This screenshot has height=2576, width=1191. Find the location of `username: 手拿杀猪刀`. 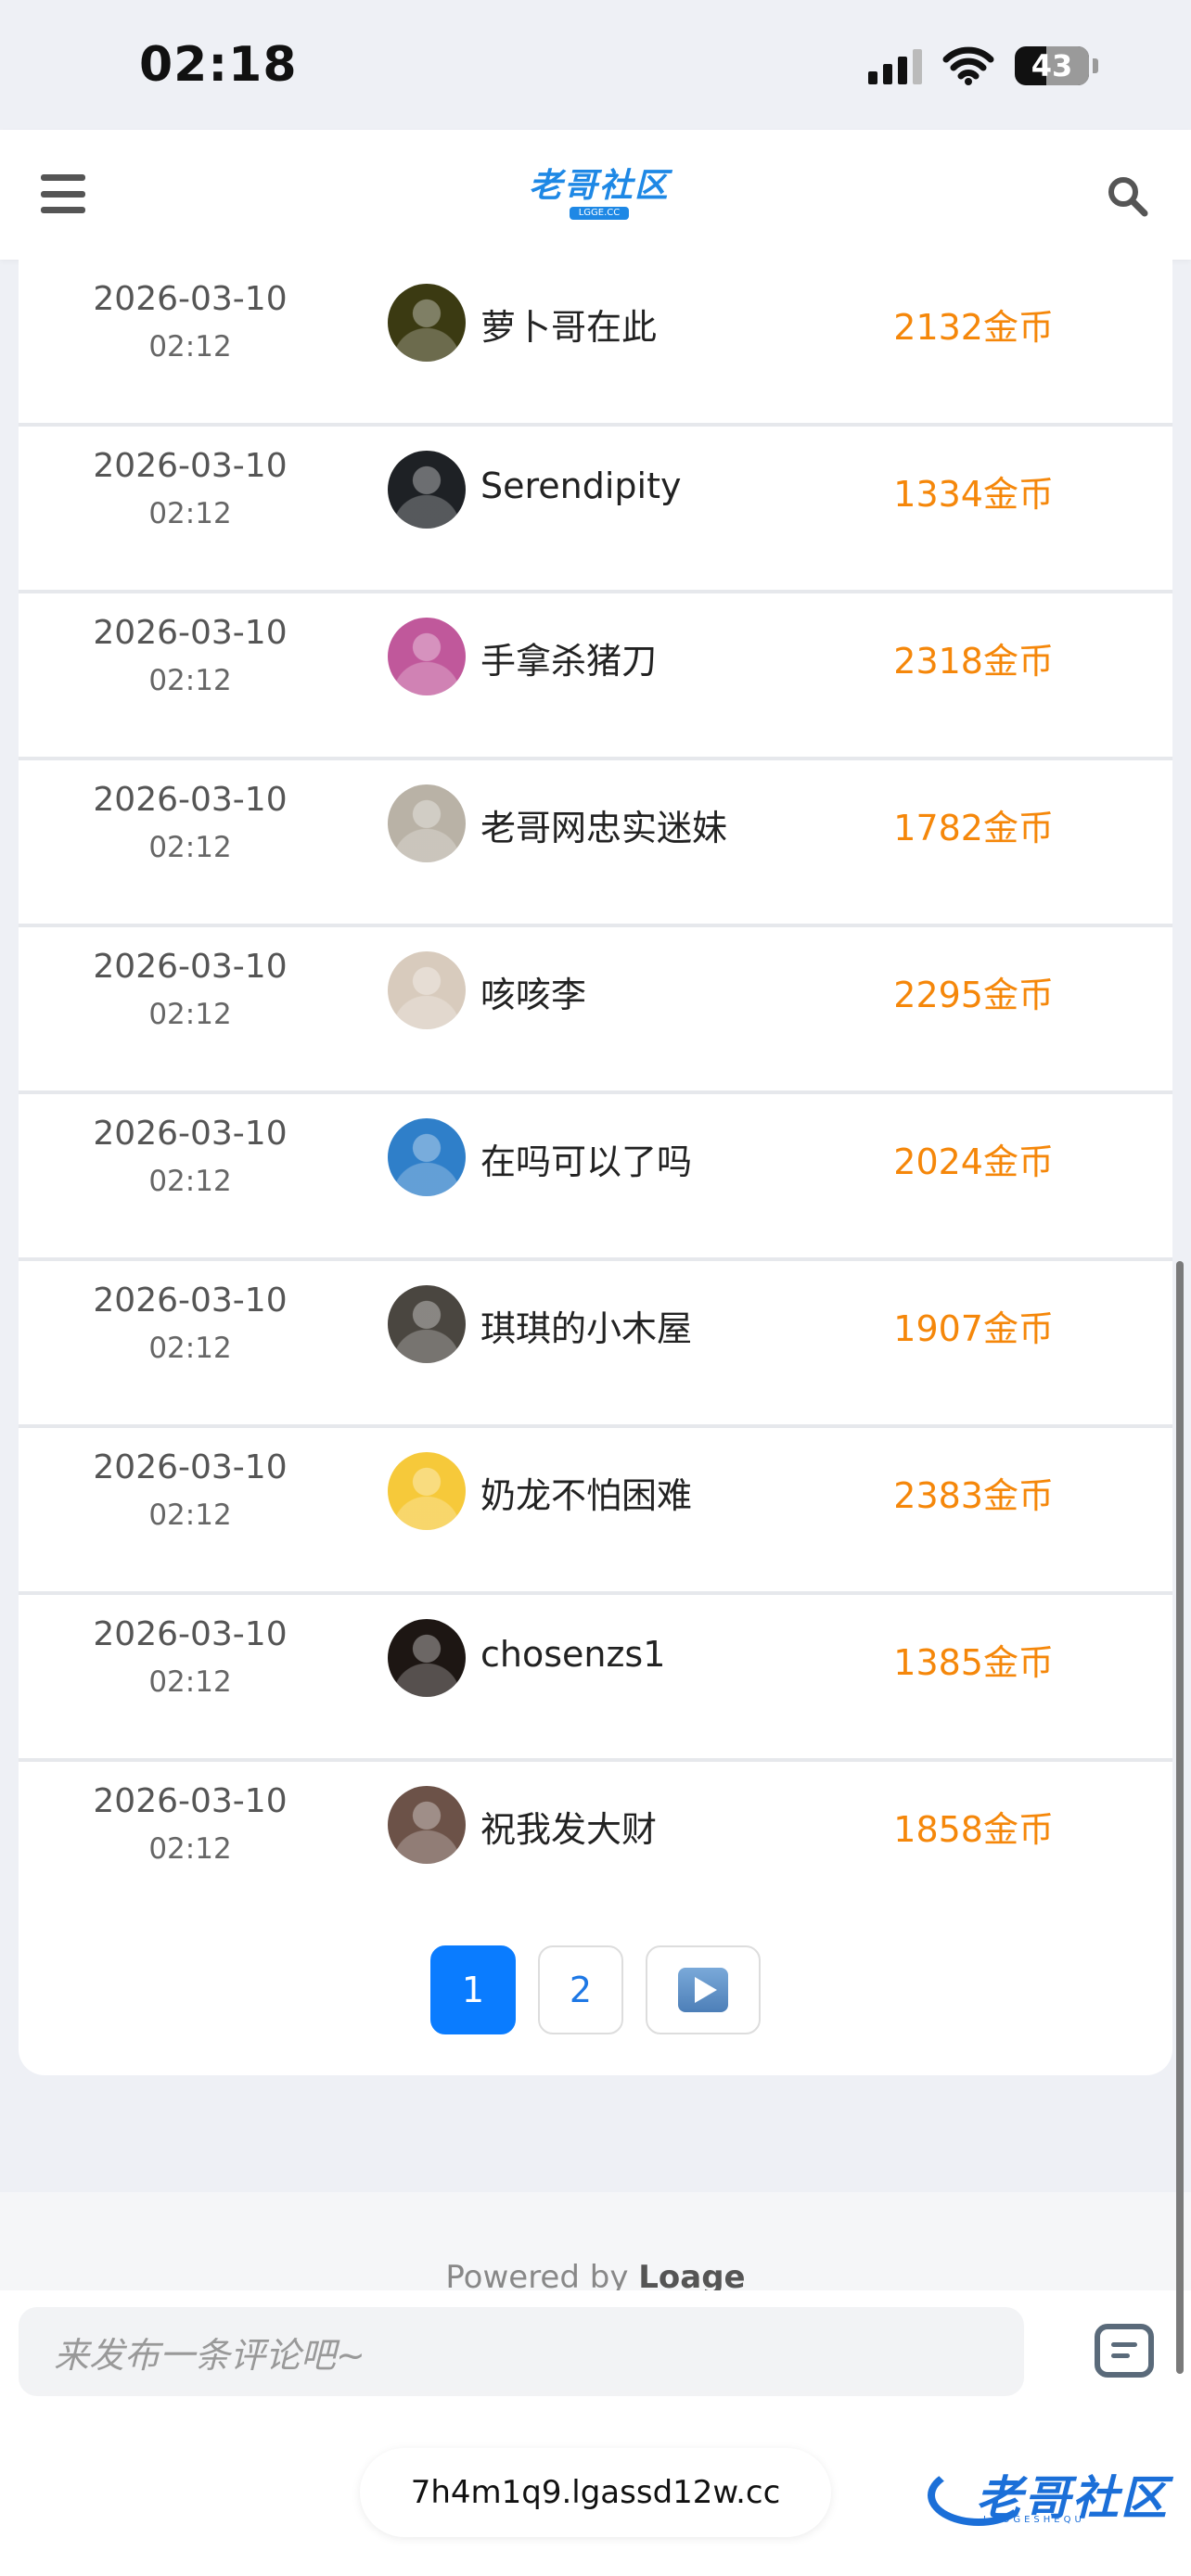

username: 手拿杀猪刀 is located at coordinates (568, 657).